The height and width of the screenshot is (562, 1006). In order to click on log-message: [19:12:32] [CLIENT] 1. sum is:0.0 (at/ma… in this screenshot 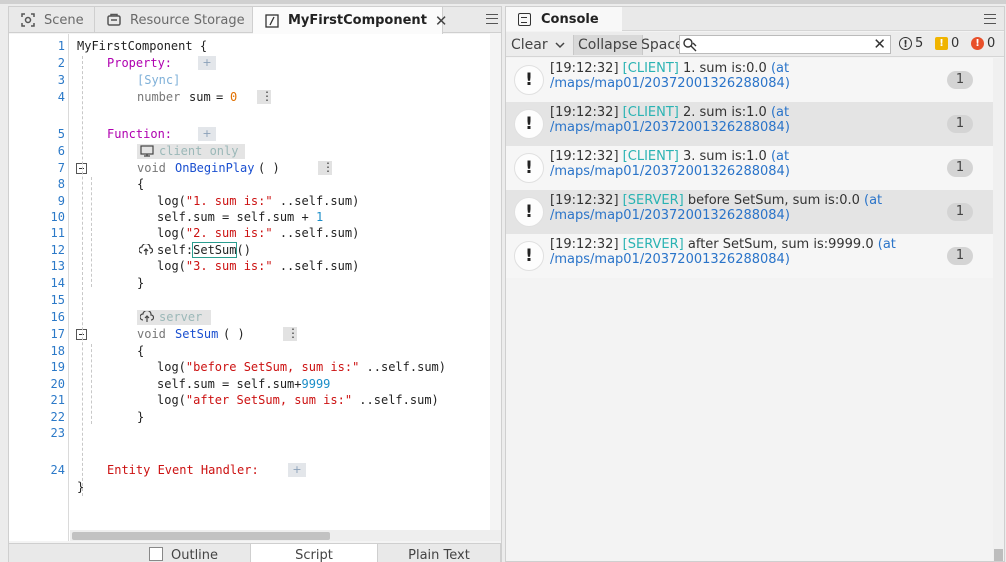, I will do `click(670, 76)`.